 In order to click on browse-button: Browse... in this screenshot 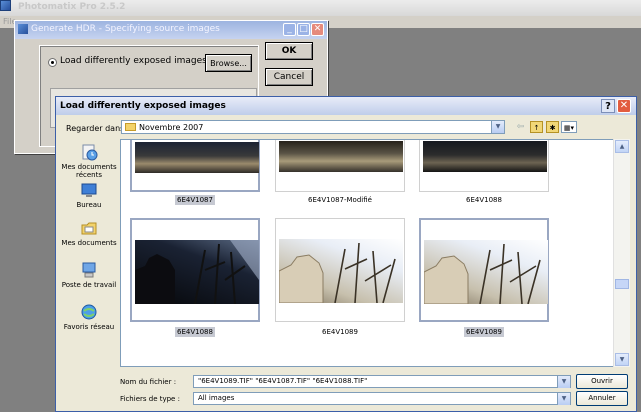, I will do `click(228, 63)`.